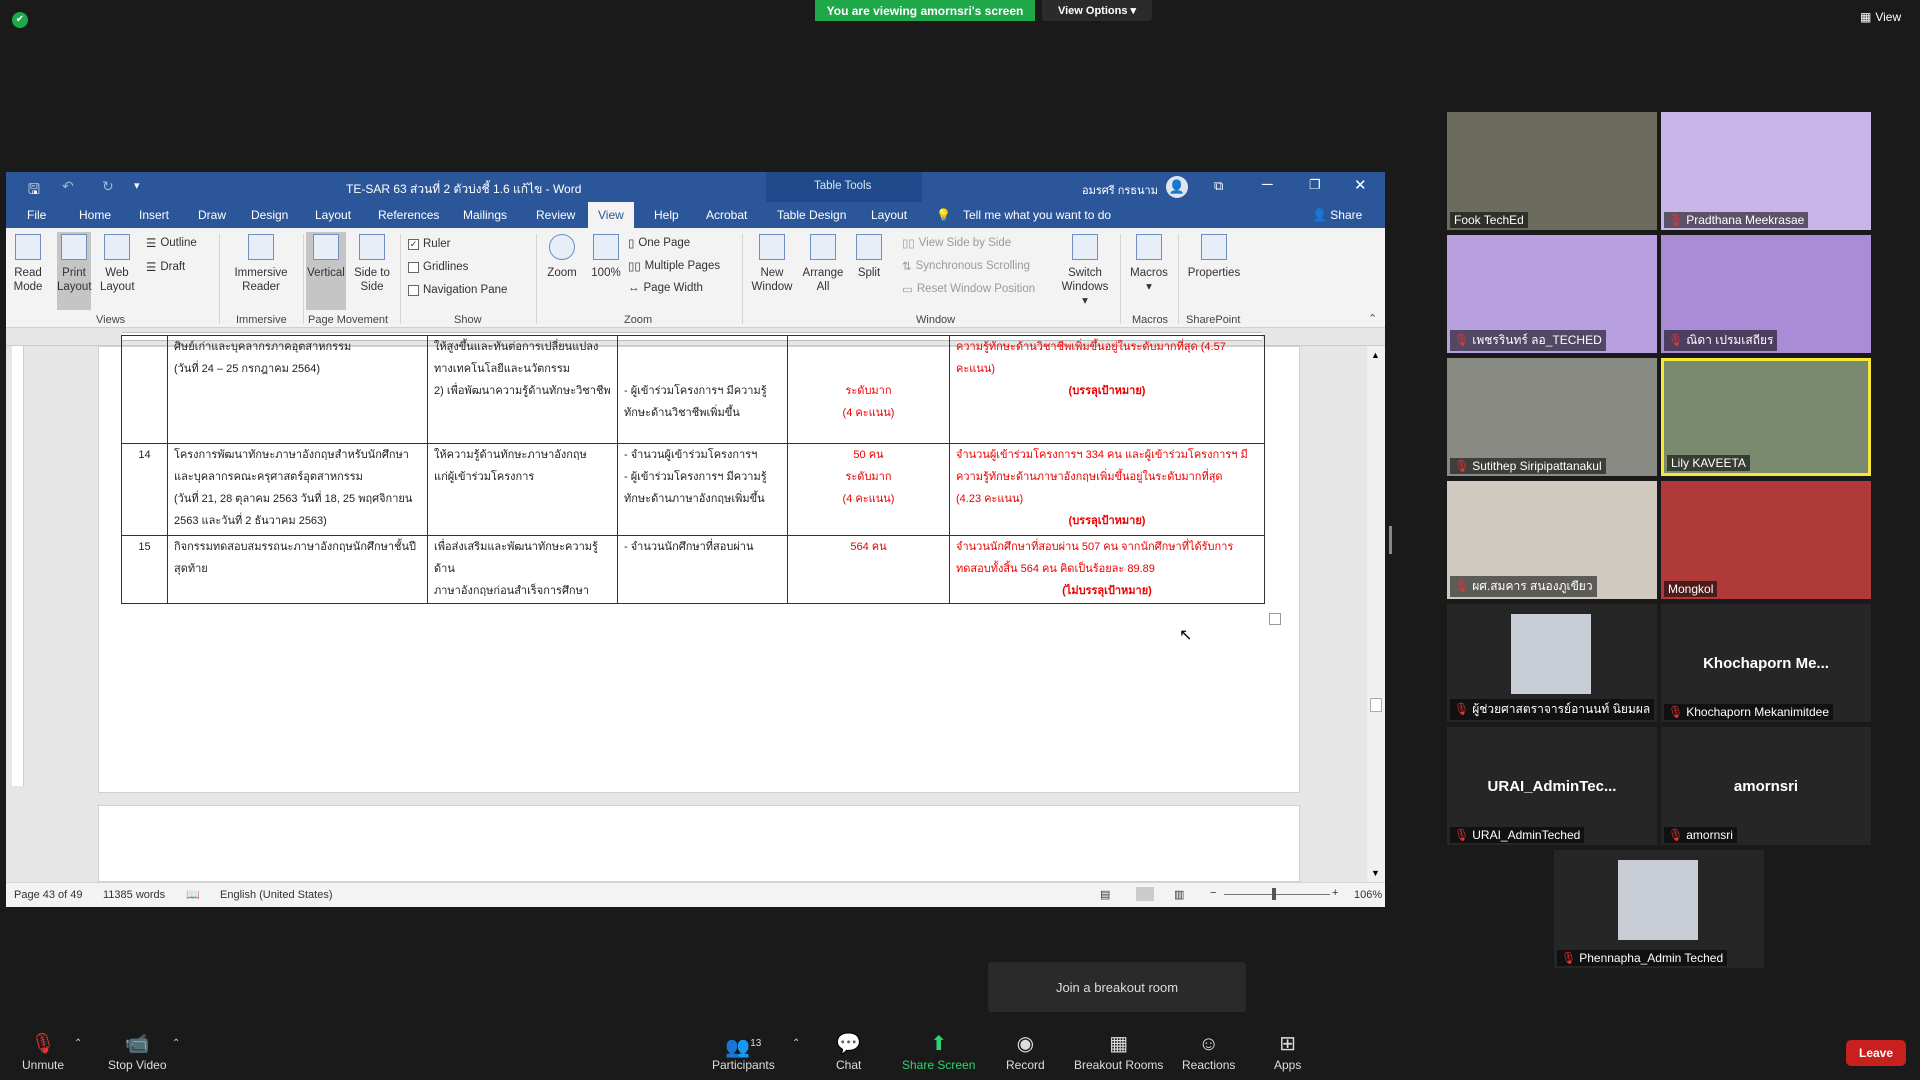 The image size is (1920, 1080). I want to click on navigation-pane-checkbox: Navigation Pane, so click(457, 290).